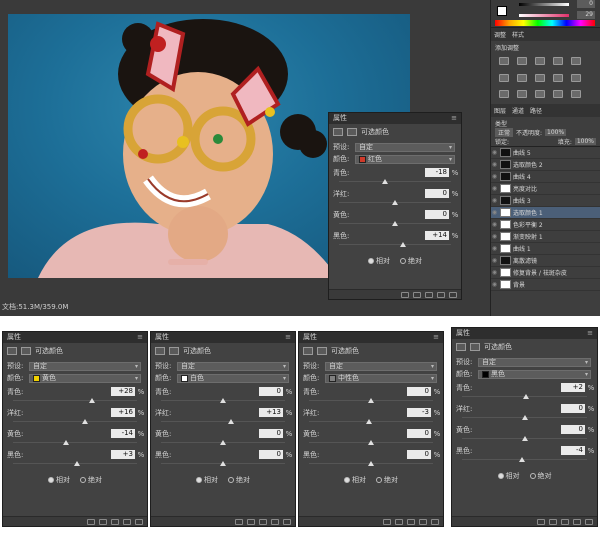 The width and height of the screenshot is (600, 538). I want to click on fill-value: 100%, so click(585, 141).